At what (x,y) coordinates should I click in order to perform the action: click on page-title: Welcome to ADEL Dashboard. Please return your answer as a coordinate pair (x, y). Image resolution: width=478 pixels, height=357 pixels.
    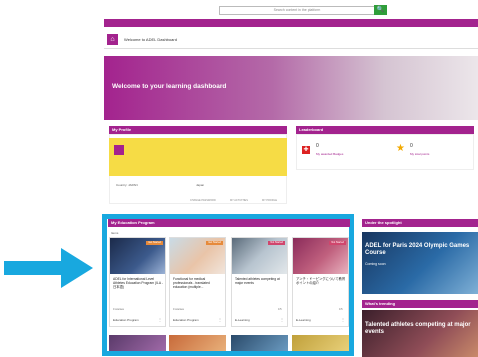
    Looking at the image, I should click on (150, 39).